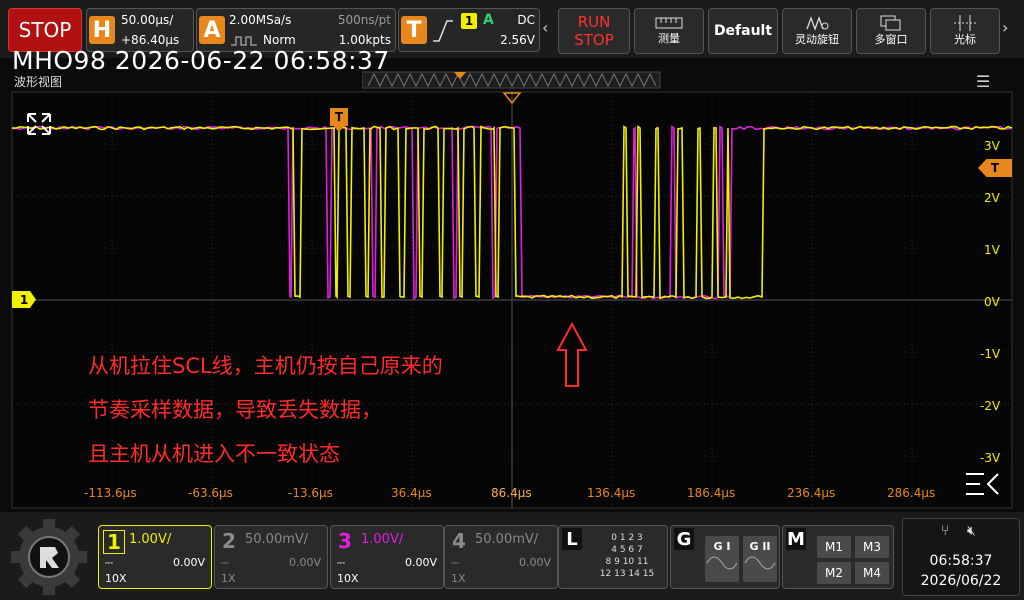 The image size is (1024, 600). Describe the element at coordinates (760, 546) in the screenshot. I see `g2-label: G II` at that location.